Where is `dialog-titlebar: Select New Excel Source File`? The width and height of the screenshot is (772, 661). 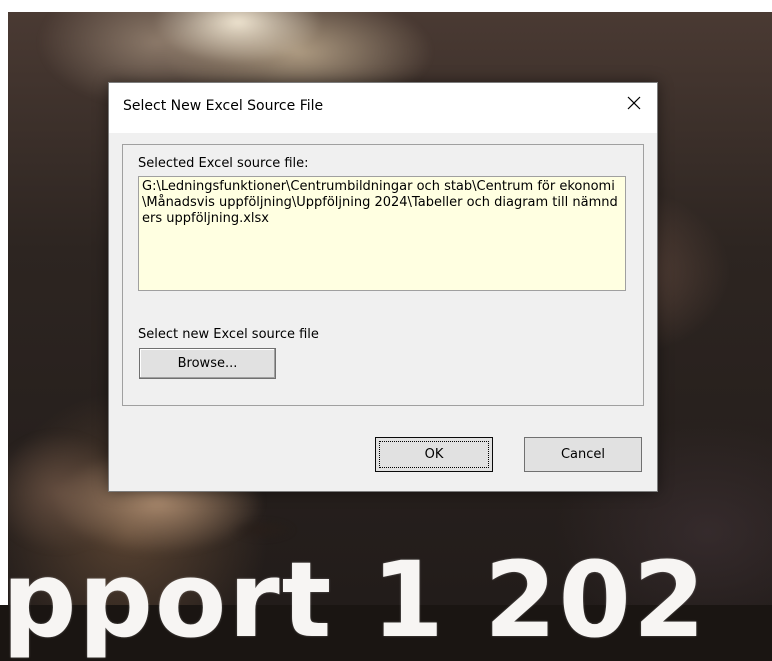 dialog-titlebar: Select New Excel Source File is located at coordinates (383, 108).